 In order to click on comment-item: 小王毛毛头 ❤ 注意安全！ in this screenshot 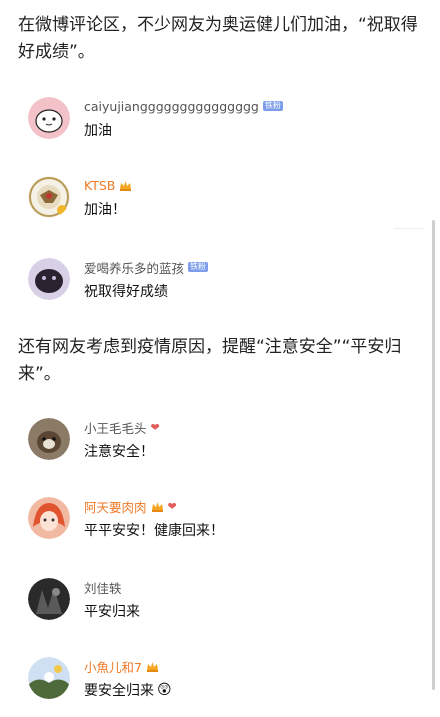, I will do `click(224, 448)`.